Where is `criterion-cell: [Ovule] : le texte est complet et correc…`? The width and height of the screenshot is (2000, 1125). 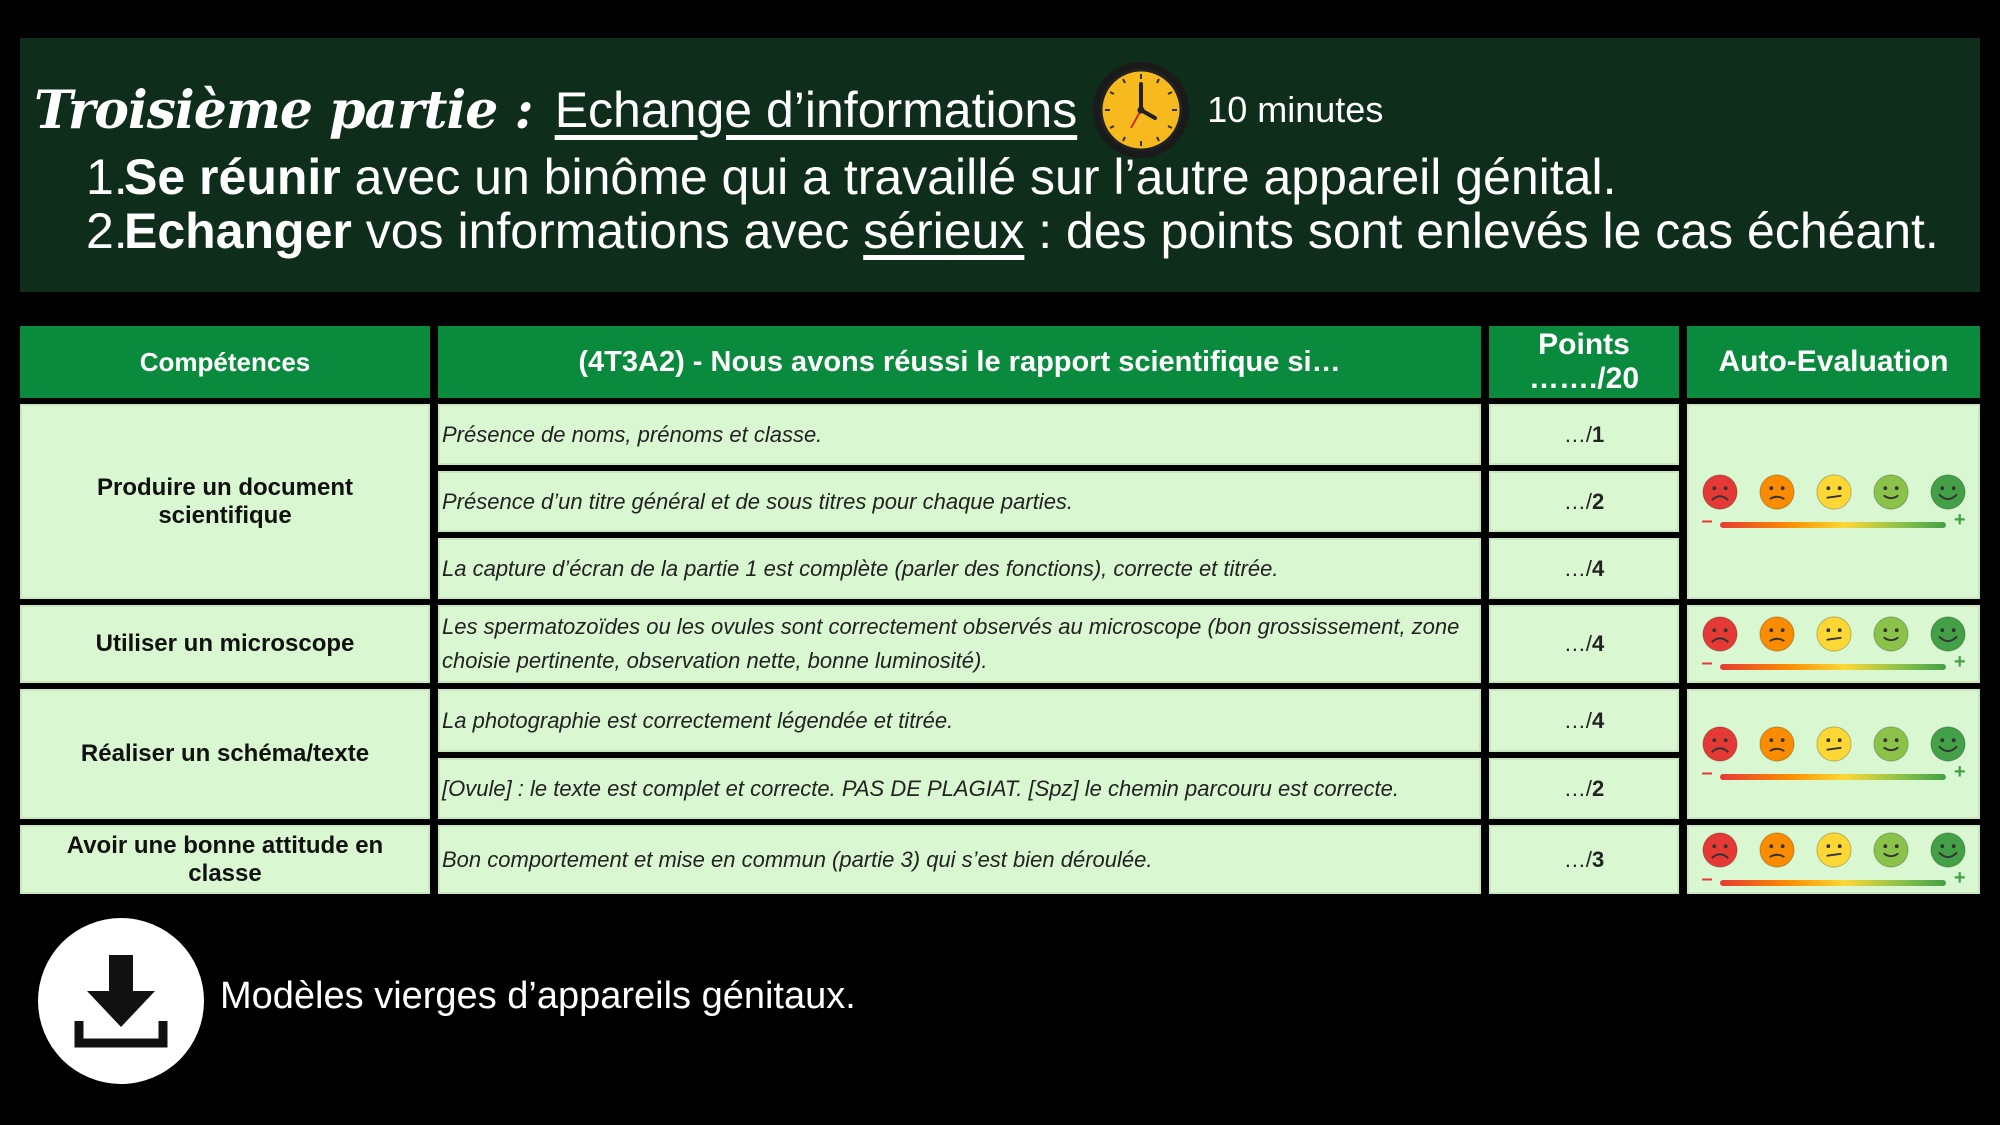 criterion-cell: [Ovule] : le texte est complet et correc… is located at coordinates (959, 788).